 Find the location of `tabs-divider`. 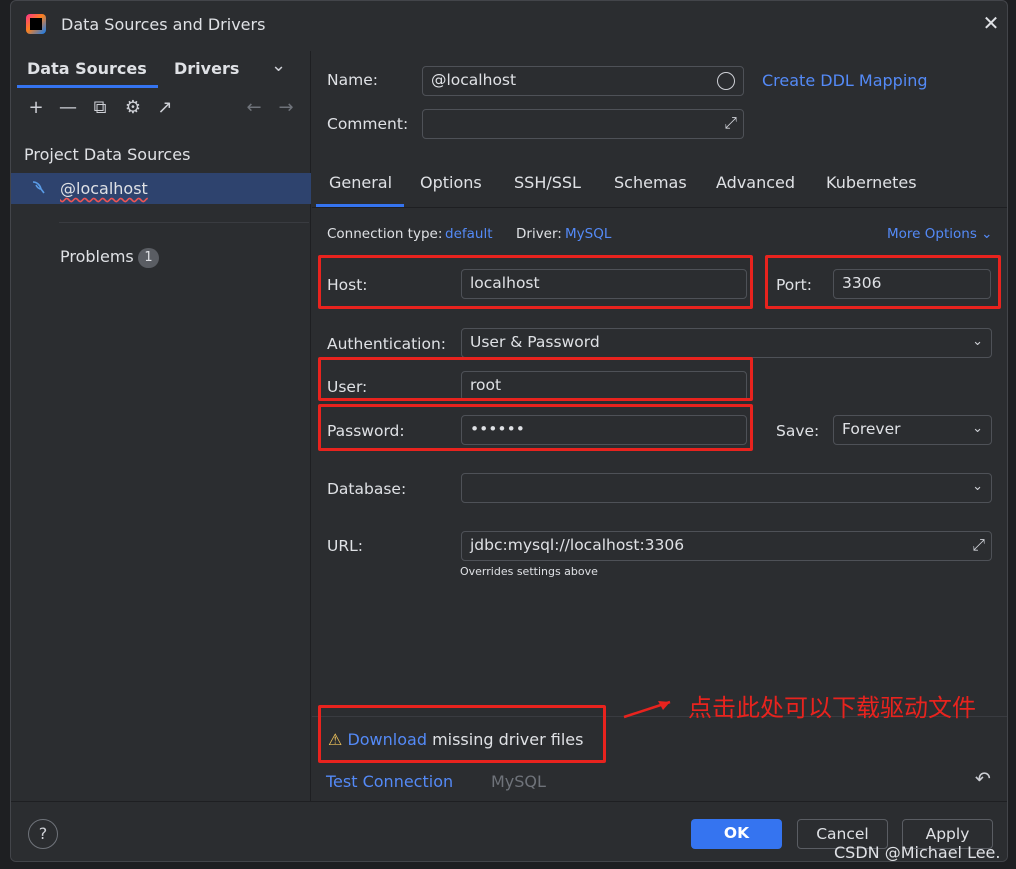

tabs-divider is located at coordinates (659, 207).